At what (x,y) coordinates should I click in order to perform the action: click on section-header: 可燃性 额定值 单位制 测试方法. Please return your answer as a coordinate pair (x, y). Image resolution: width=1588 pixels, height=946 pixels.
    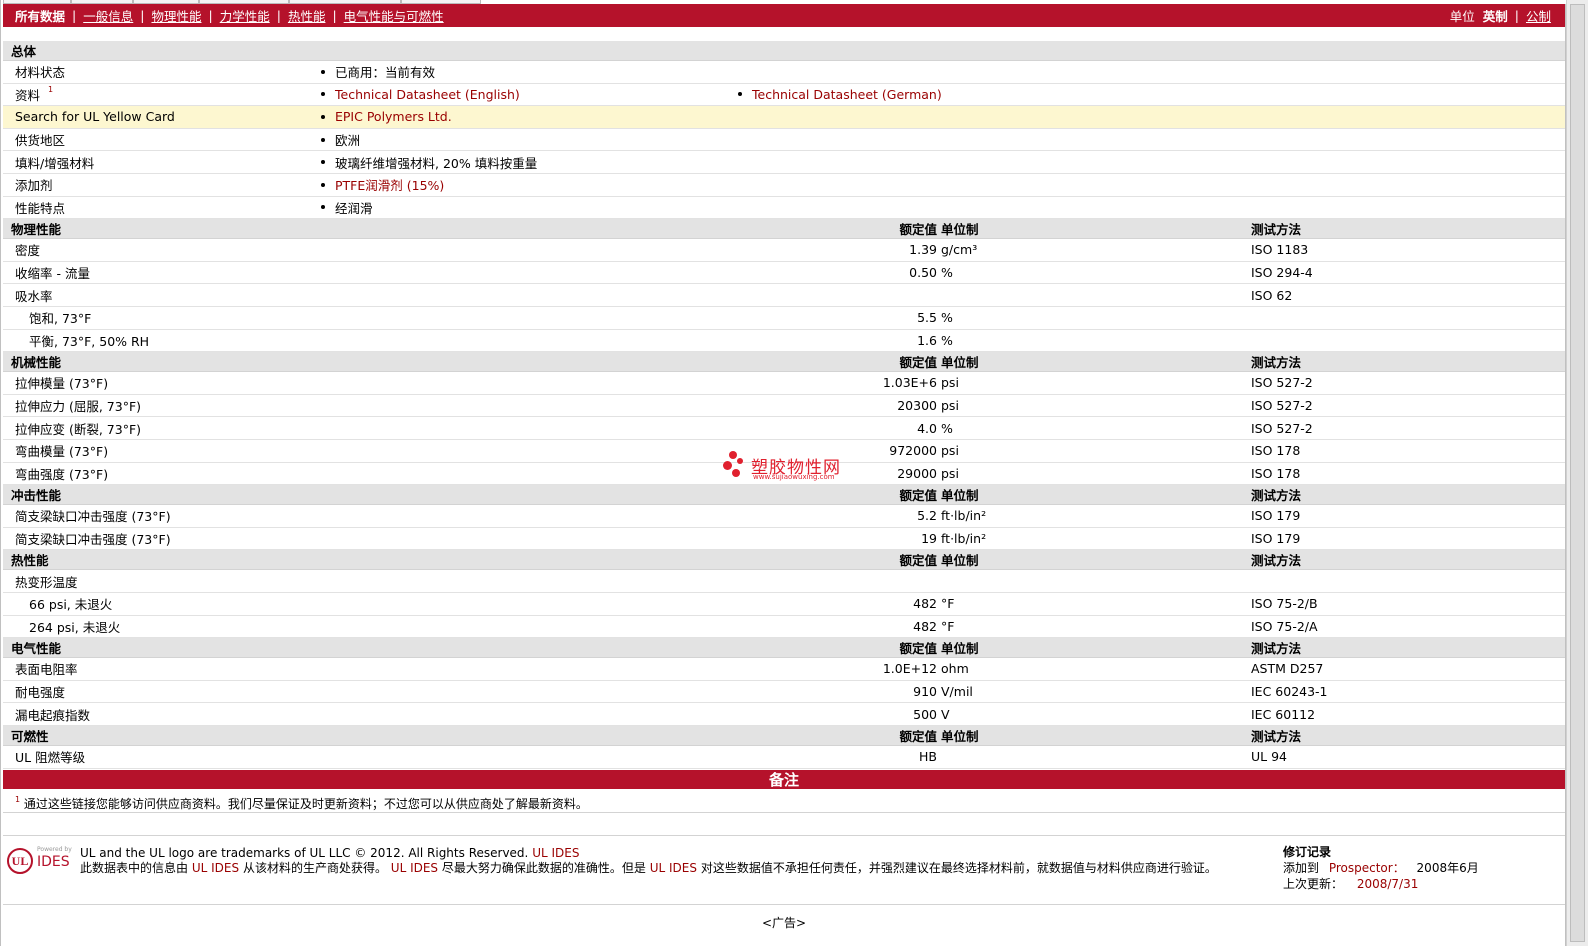
    Looking at the image, I should click on (784, 736).